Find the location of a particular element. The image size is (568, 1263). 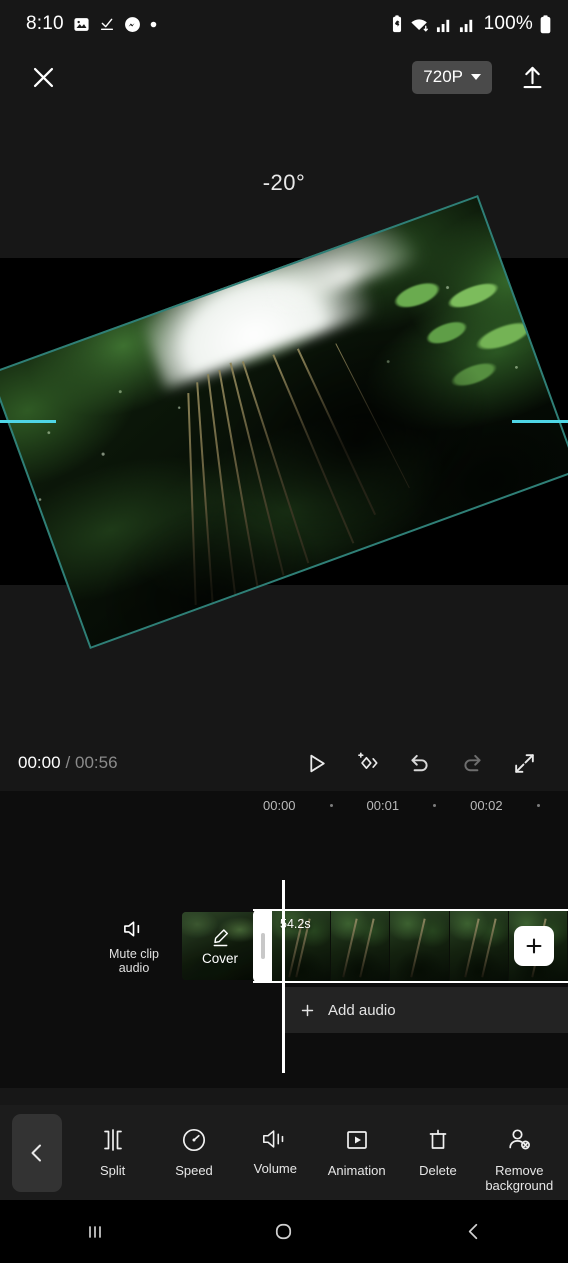

status-bar-clock: 8:10 is located at coordinates (45, 23).